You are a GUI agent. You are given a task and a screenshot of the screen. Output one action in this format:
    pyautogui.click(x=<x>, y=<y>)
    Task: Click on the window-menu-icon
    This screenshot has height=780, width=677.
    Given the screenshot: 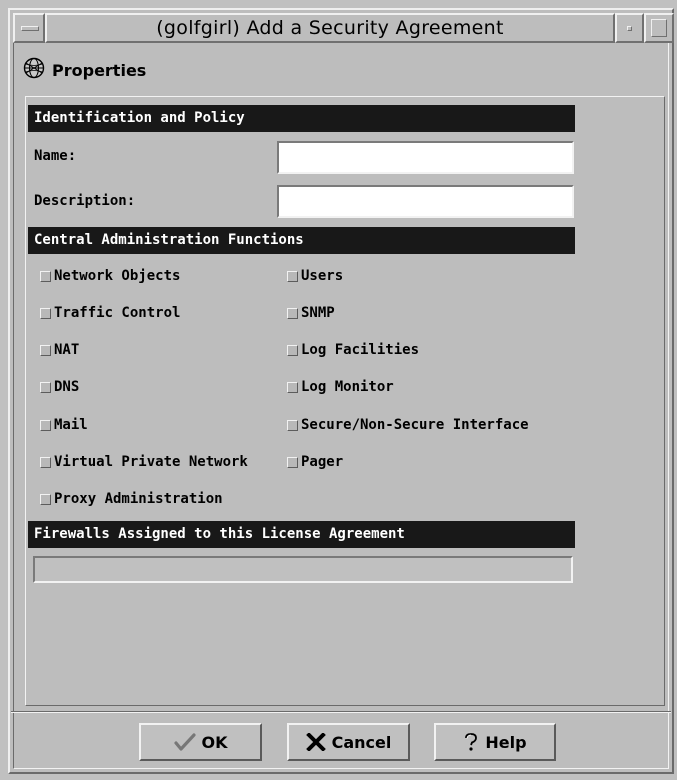 What is the action you would take?
    pyautogui.click(x=30, y=28)
    